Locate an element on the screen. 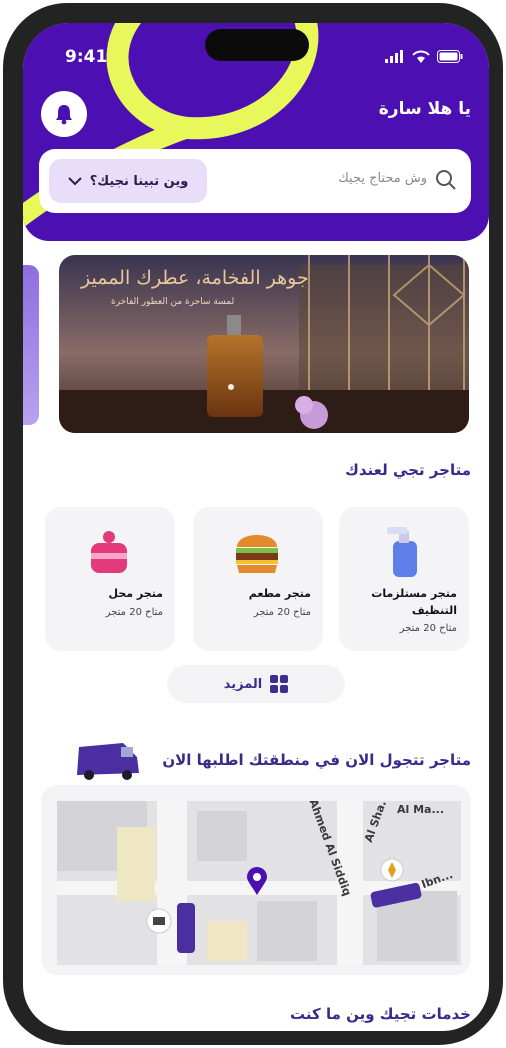  store-card-cleaning: متجر مستلزمات التنظيف متاح 20 متجر is located at coordinates (404, 579).